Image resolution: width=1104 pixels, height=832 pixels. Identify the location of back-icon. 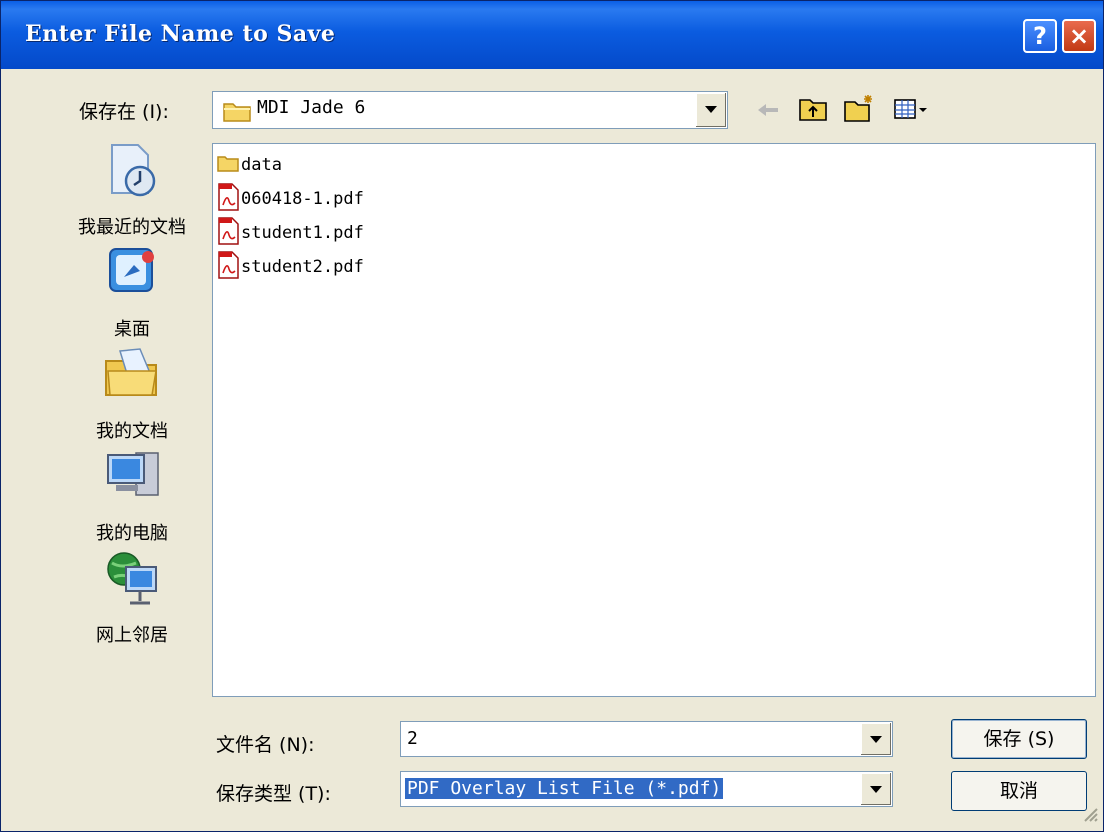
(768, 112).